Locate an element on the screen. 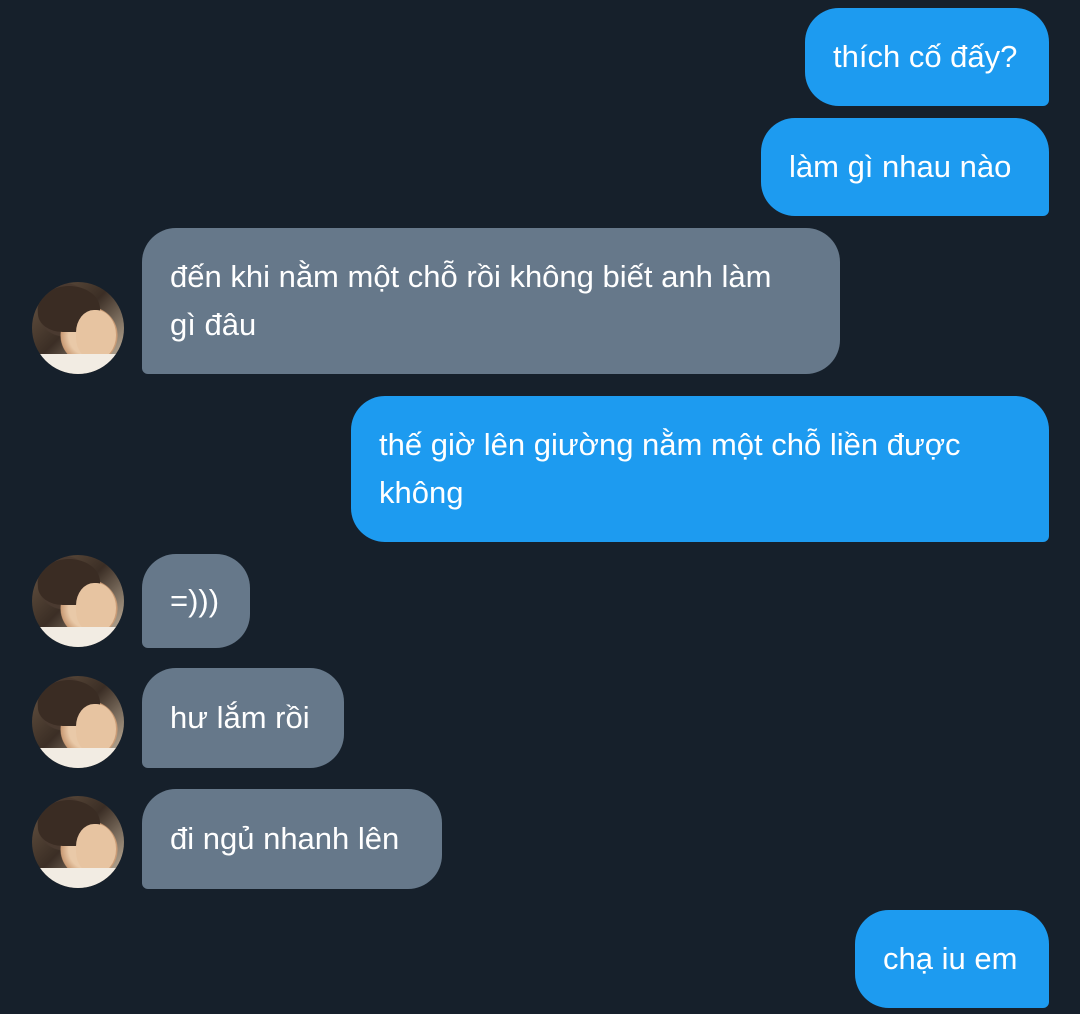  received-message-bubble: đi ngủ nhanh lên is located at coordinates (292, 839).